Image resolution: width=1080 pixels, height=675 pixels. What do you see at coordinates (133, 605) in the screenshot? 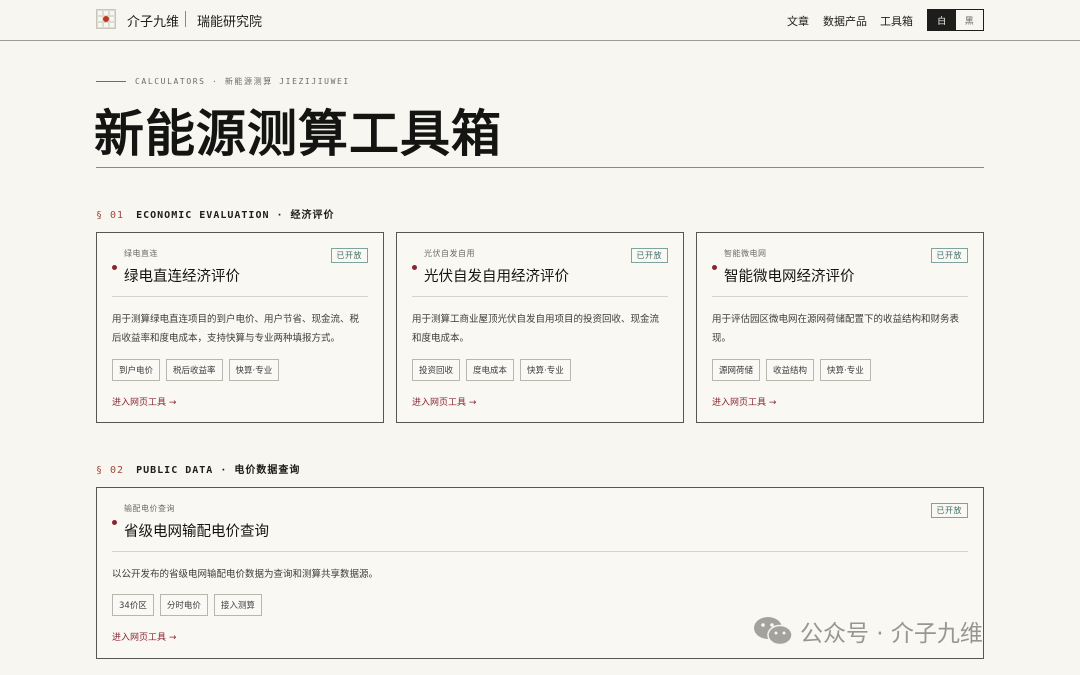
I see `tag: 34价区` at bounding box center [133, 605].